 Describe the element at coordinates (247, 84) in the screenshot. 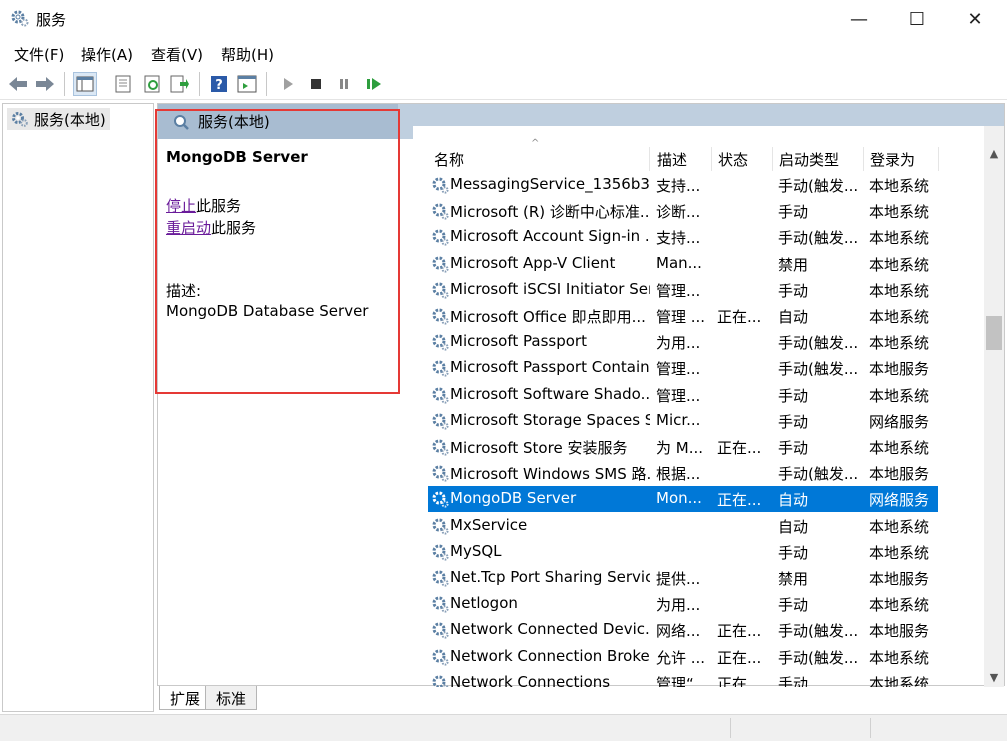

I see `console-icon` at that location.